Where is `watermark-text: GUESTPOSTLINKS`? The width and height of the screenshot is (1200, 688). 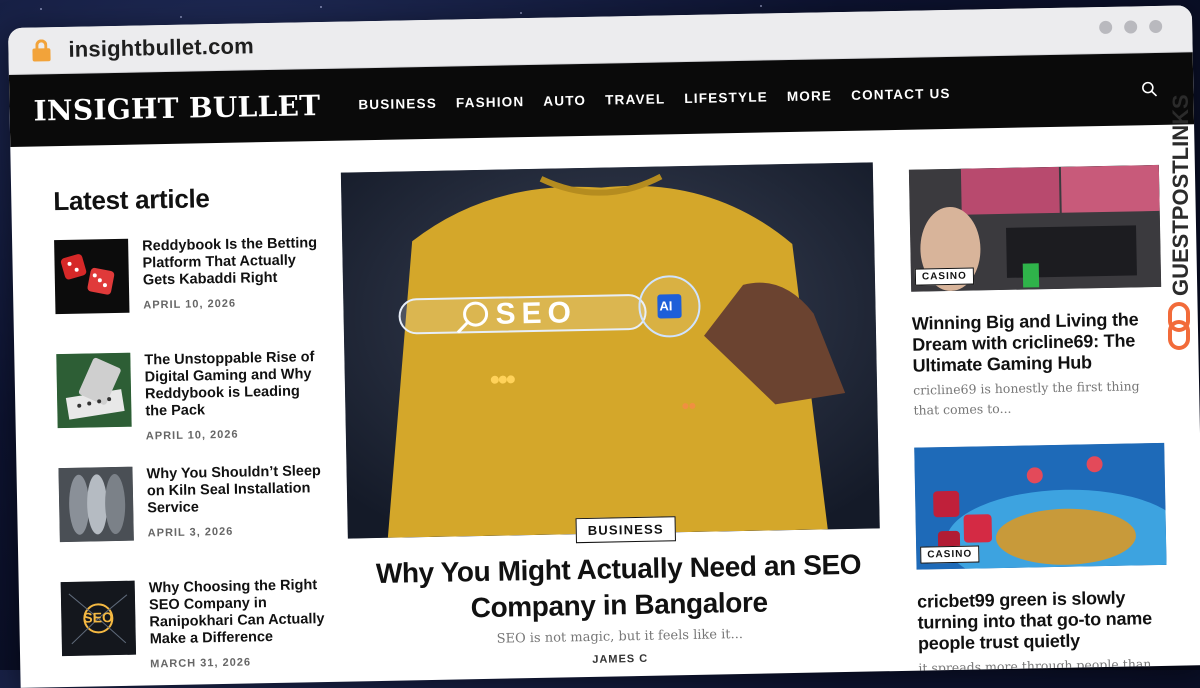
watermark-text: GUESTPOSTLINKS is located at coordinates (1180, 195).